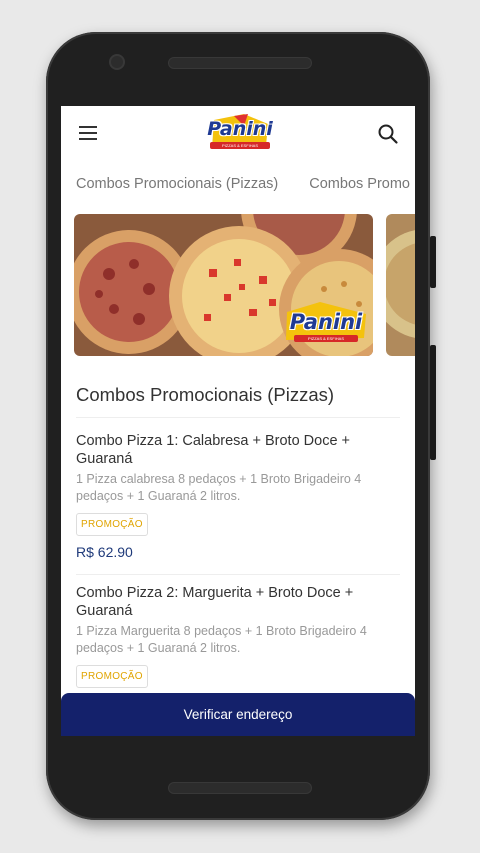 The width and height of the screenshot is (480, 853). I want to click on search-icon, so click(388, 134).